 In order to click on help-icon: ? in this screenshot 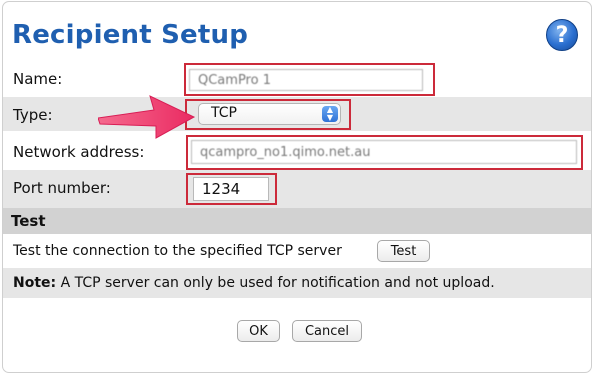, I will do `click(562, 35)`.